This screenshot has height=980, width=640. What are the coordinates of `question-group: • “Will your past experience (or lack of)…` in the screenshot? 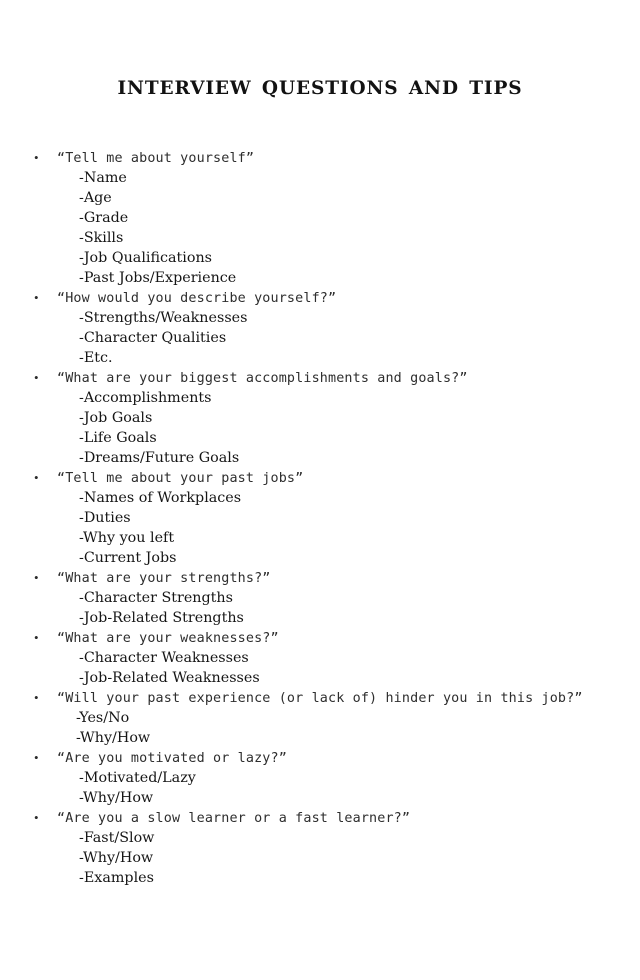 It's located at (320, 718).